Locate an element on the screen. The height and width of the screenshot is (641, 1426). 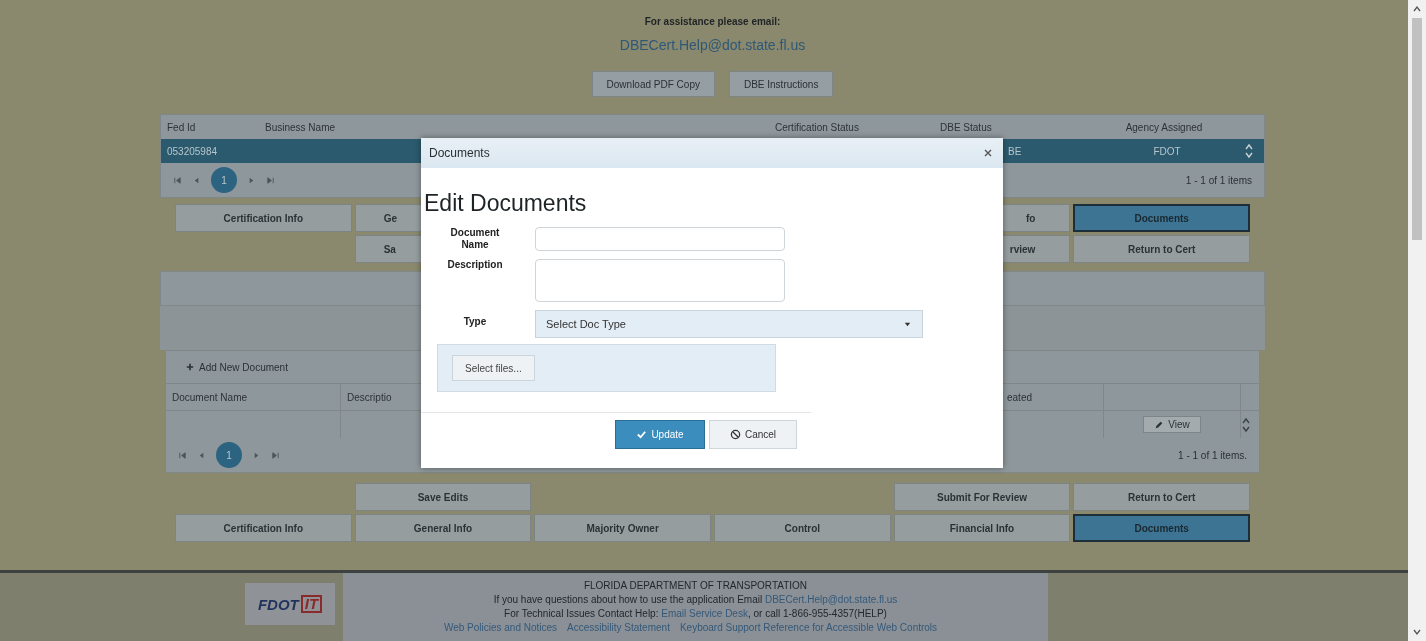
action-button: Save Edits is located at coordinates (443, 497).